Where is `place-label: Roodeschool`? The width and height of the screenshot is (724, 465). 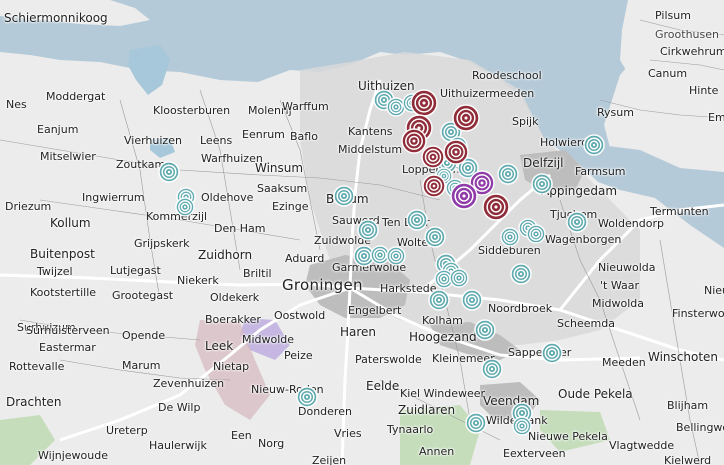
place-label: Roodeschool is located at coordinates (507, 75).